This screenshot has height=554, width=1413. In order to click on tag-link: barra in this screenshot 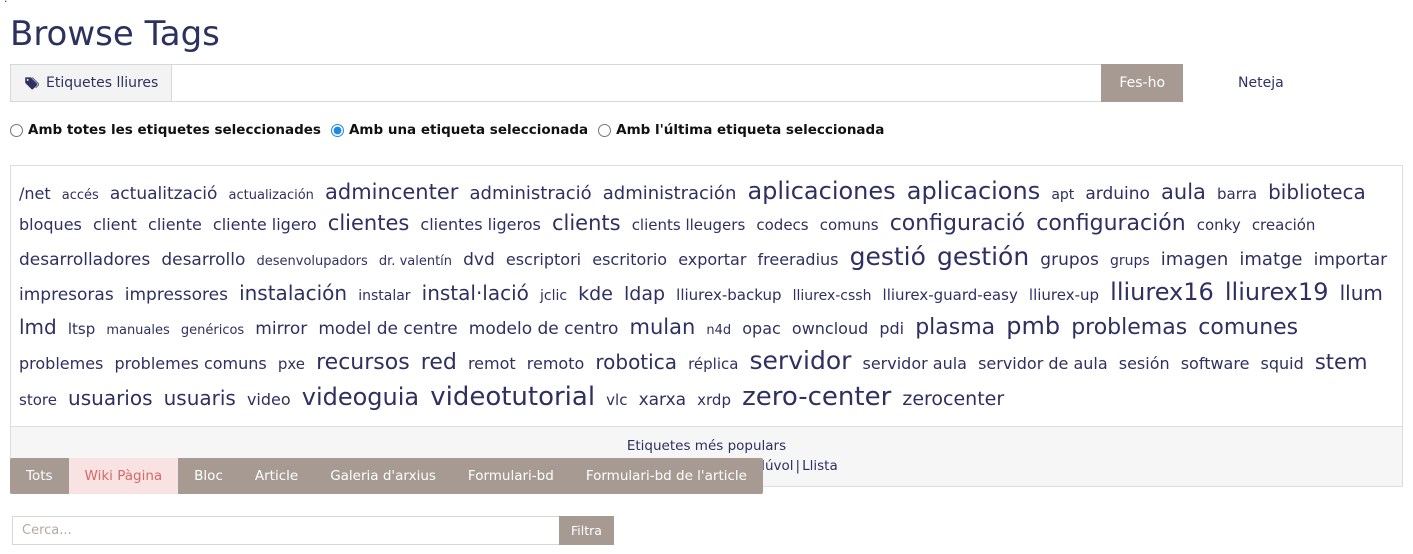, I will do `click(1237, 194)`.